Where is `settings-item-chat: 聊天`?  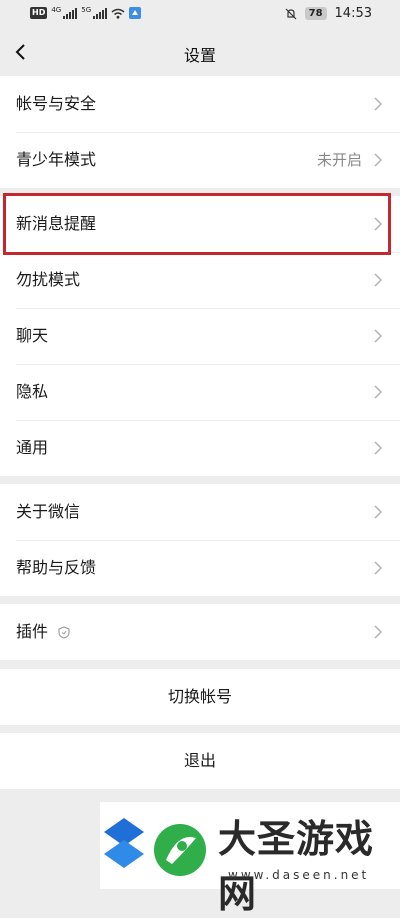 settings-item-chat: 聊天 is located at coordinates (200, 336).